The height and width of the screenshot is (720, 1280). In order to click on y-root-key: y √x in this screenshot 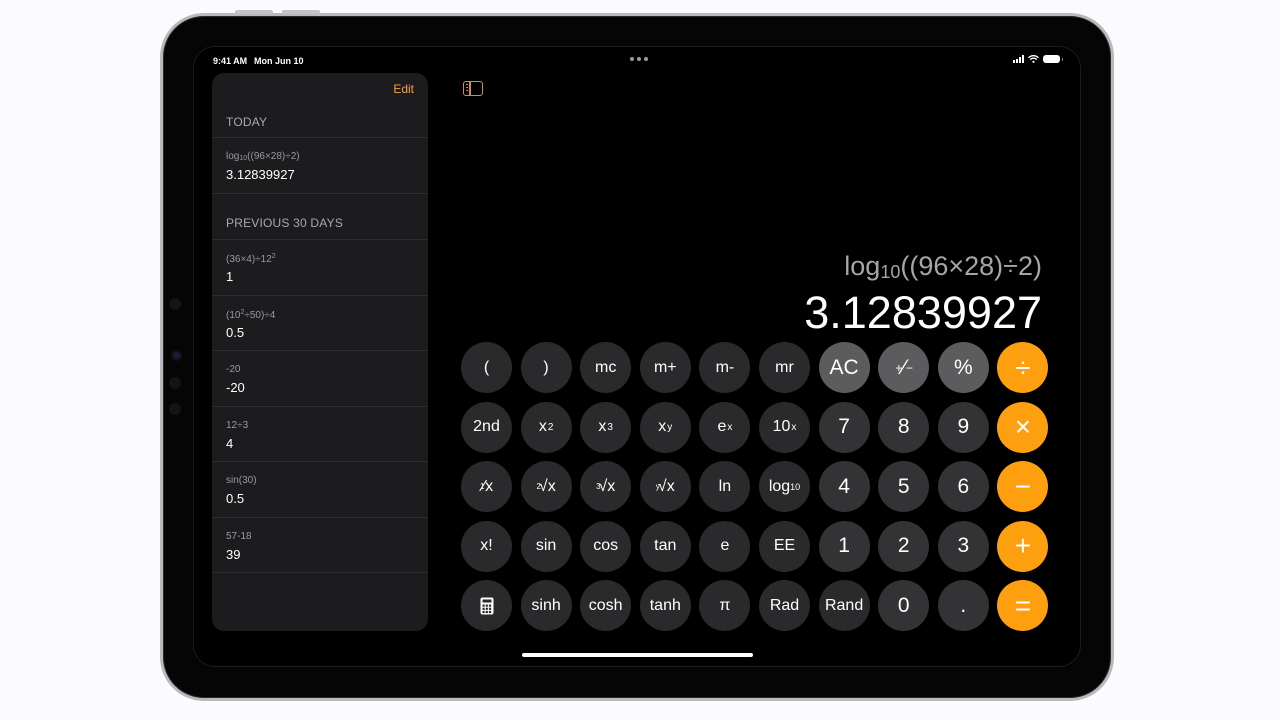, I will do `click(665, 487)`.